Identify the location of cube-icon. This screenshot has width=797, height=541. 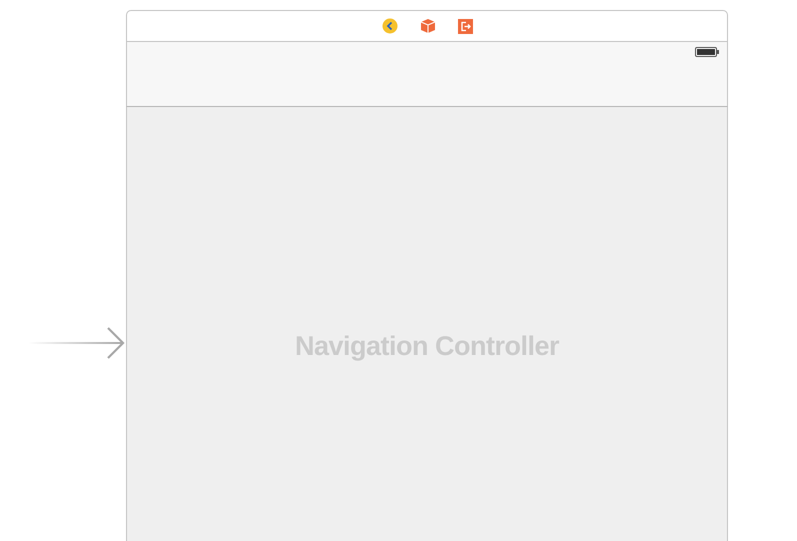
(428, 26).